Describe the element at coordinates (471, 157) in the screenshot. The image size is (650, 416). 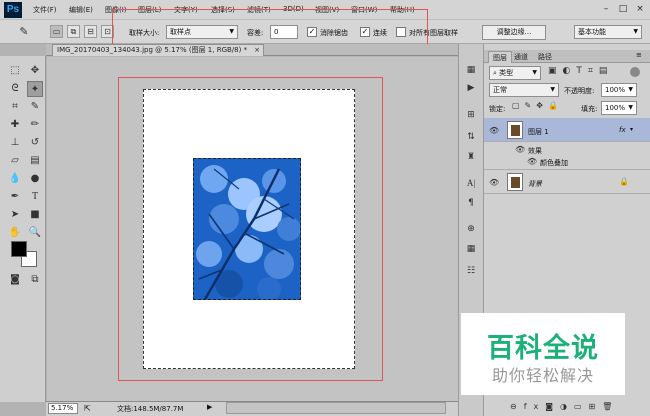
I see `brush-presets-icon: ♜` at that location.